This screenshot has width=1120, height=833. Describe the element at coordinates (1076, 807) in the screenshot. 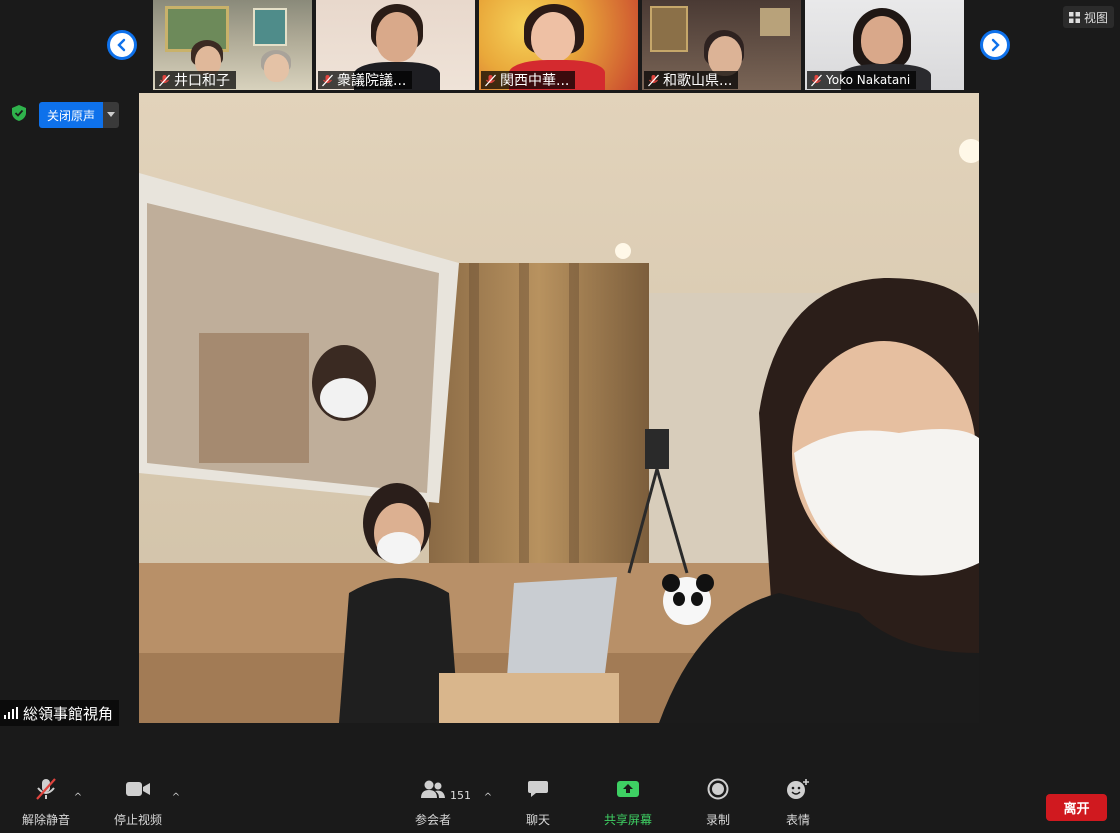

I see `leave-button: 离开` at that location.